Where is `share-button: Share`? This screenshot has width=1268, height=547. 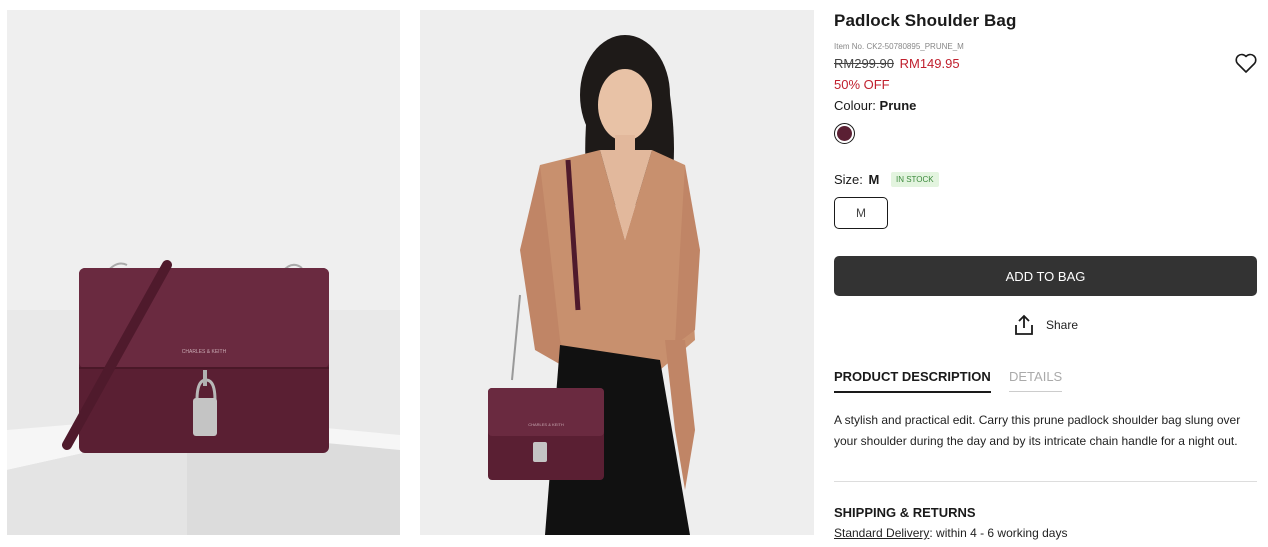 share-button: Share is located at coordinates (1046, 325).